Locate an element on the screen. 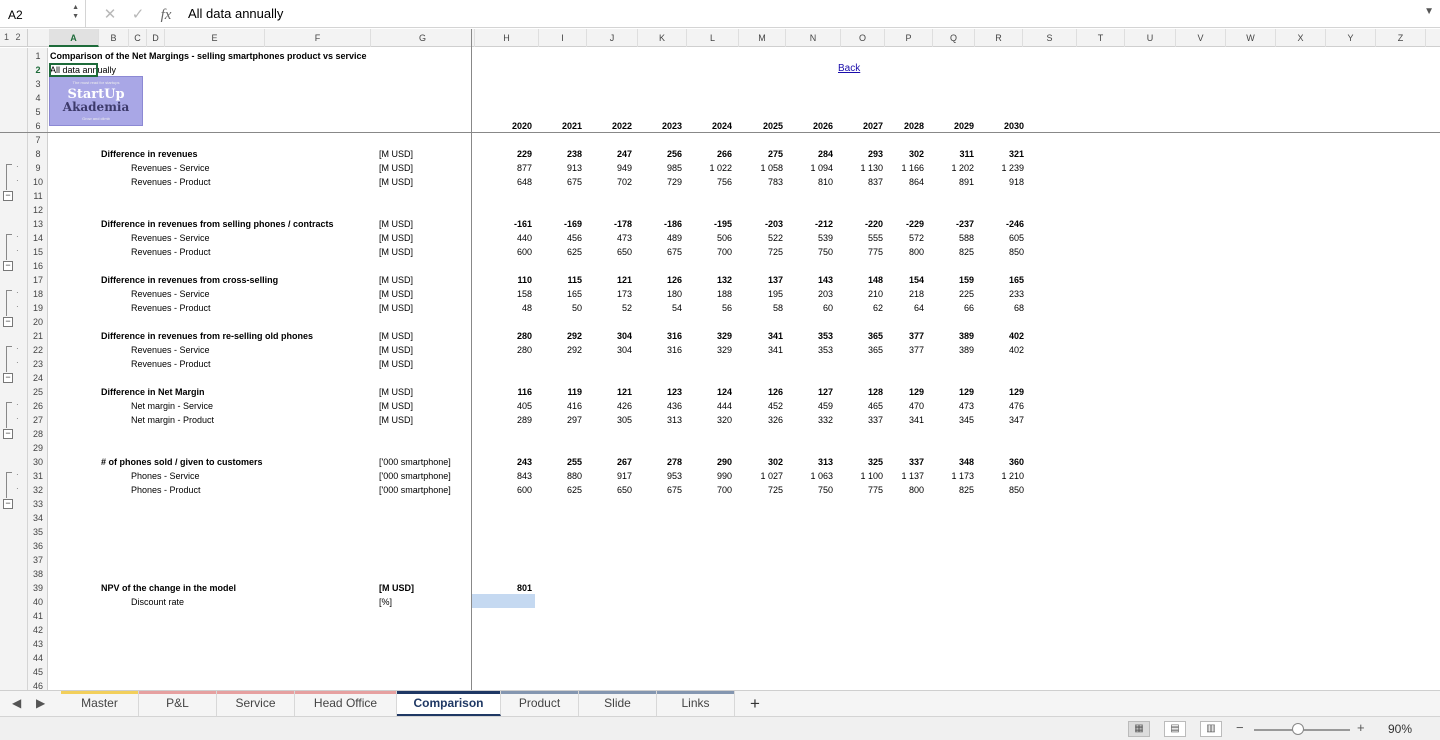  row-header: 31 is located at coordinates (38, 476).